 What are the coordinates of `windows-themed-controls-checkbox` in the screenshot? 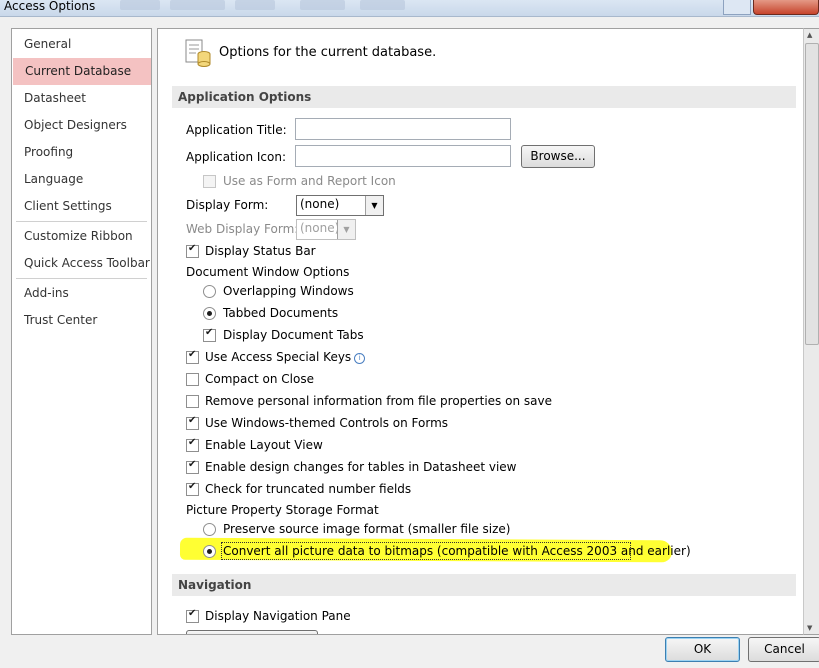 It's located at (192, 422).